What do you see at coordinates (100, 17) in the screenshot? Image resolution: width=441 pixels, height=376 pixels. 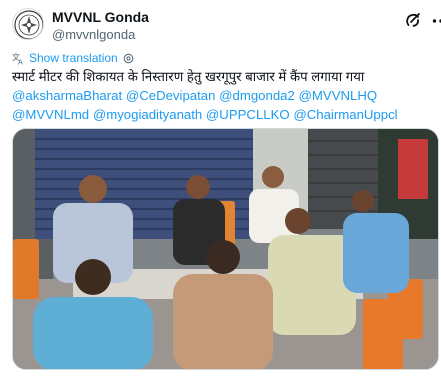 I see `display-name: MVVNL Gonda` at bounding box center [100, 17].